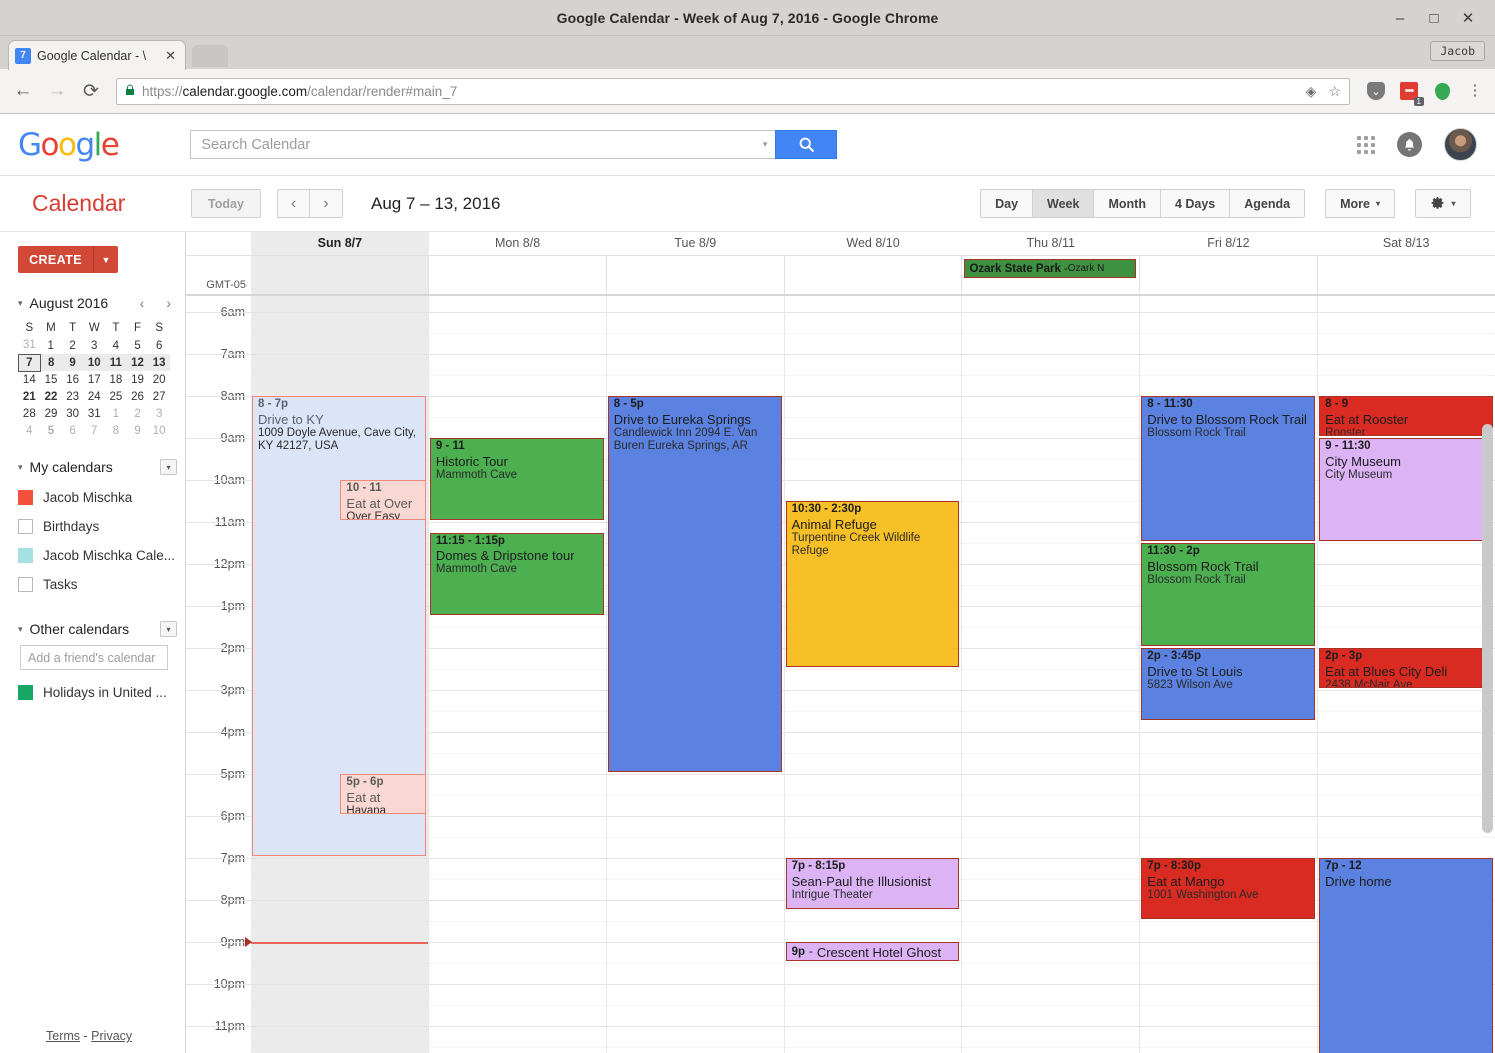 Image resolution: width=1495 pixels, height=1053 pixels. What do you see at coordinates (695, 243) in the screenshot?
I see `day-header-2: Tue 8/9` at bounding box center [695, 243].